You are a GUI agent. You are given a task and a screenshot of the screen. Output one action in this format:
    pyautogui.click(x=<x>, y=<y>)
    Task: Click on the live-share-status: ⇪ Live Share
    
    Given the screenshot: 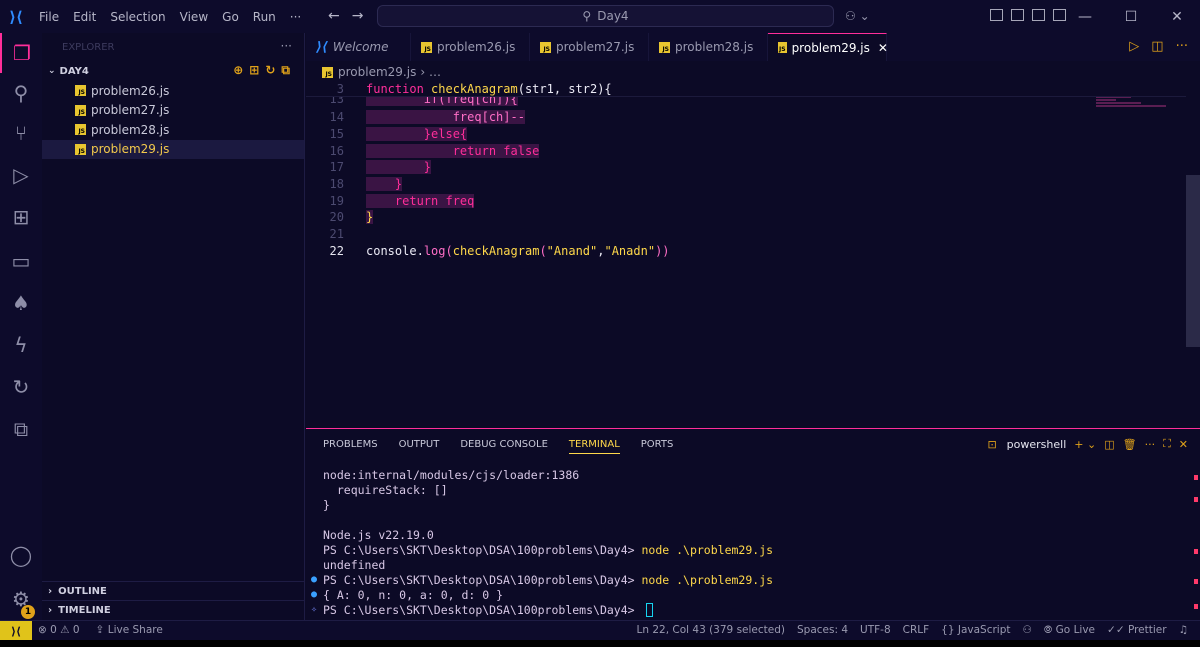 What is the action you would take?
    pyautogui.click(x=129, y=630)
    